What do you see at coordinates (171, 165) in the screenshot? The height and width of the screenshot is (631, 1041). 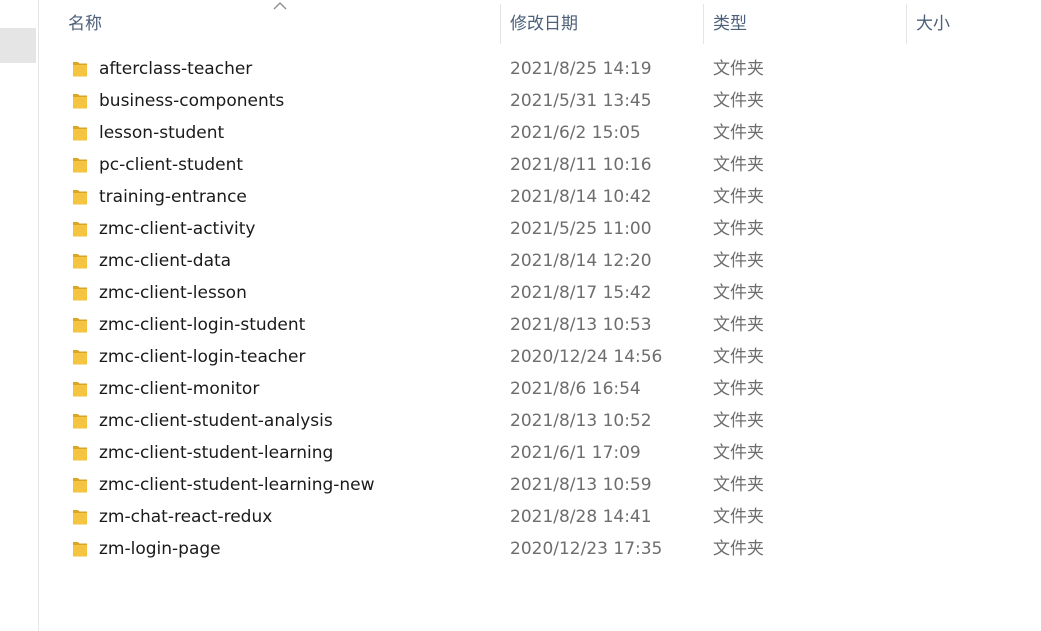 I see `file-name: pc-client-student` at bounding box center [171, 165].